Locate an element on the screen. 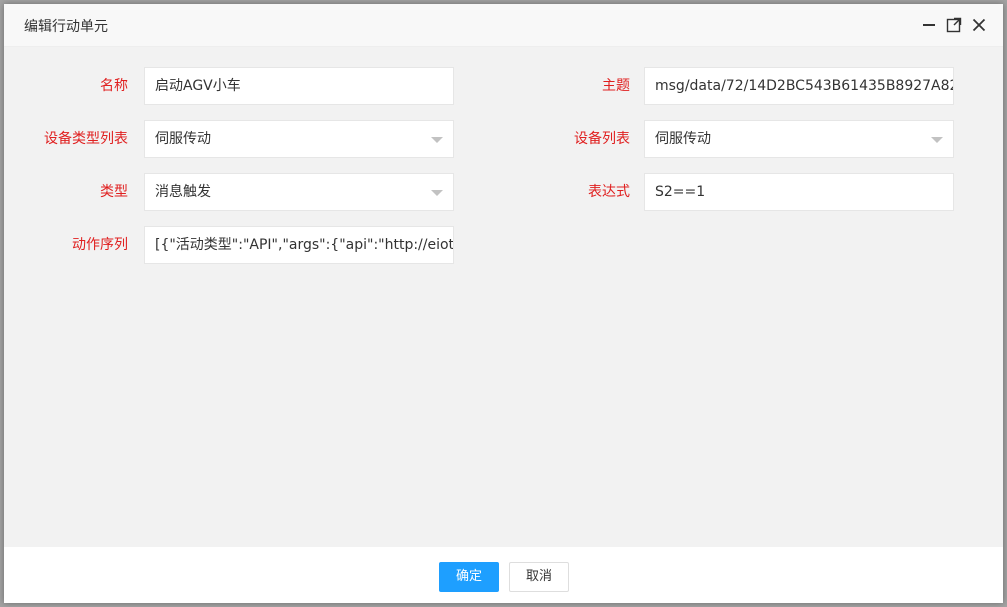 Image resolution: width=1007 pixels, height=607 pixels. device-list-label: 设备列表 is located at coordinates (602, 139).